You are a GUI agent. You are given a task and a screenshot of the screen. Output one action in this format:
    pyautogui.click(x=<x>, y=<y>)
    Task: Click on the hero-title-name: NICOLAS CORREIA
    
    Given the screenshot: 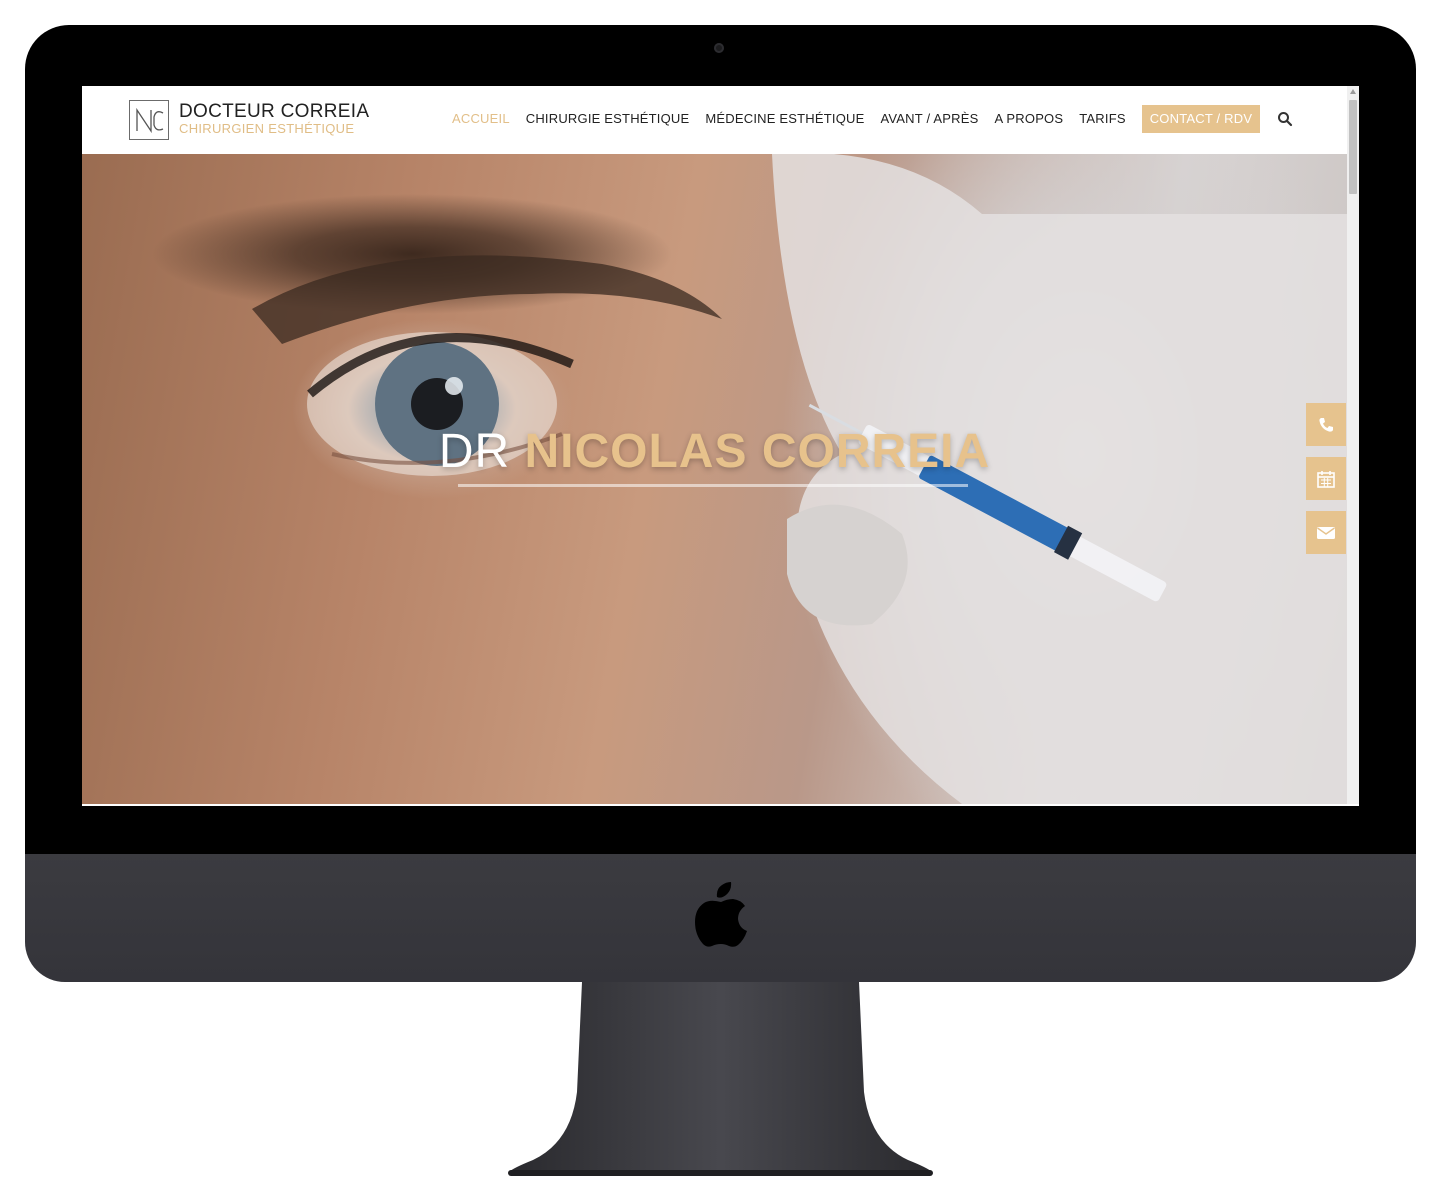 What is the action you would take?
    pyautogui.click(x=757, y=451)
    